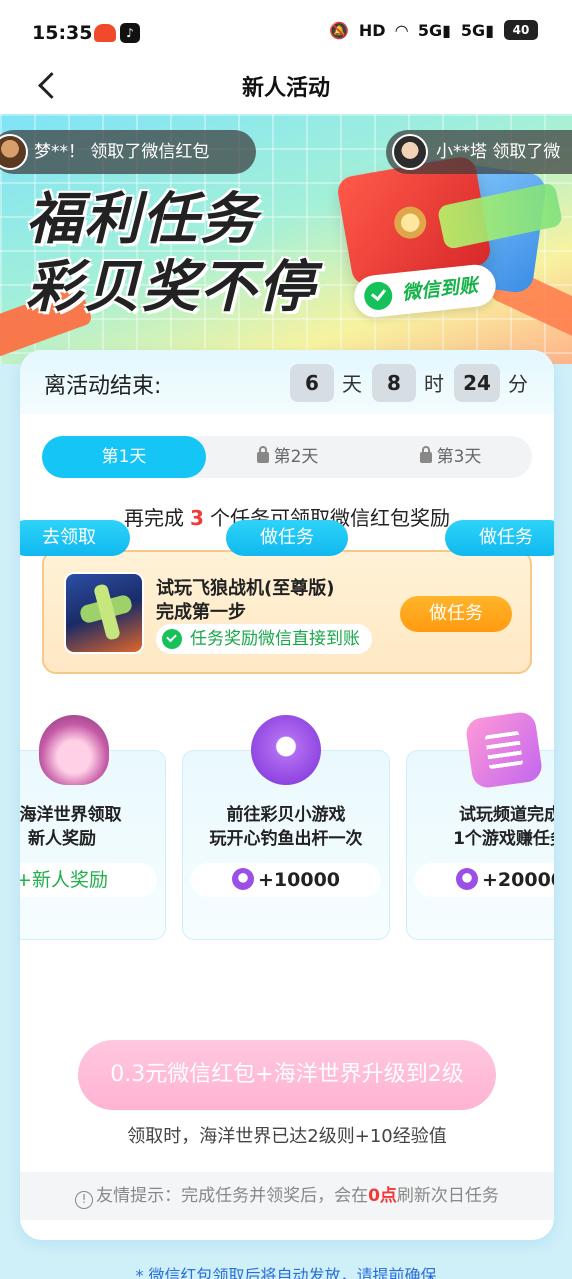 This screenshot has height=1279, width=572. I want to click on task-card-ocean: 往海洋世界领取 新人奖励 +新人奖励, so click(93, 827).